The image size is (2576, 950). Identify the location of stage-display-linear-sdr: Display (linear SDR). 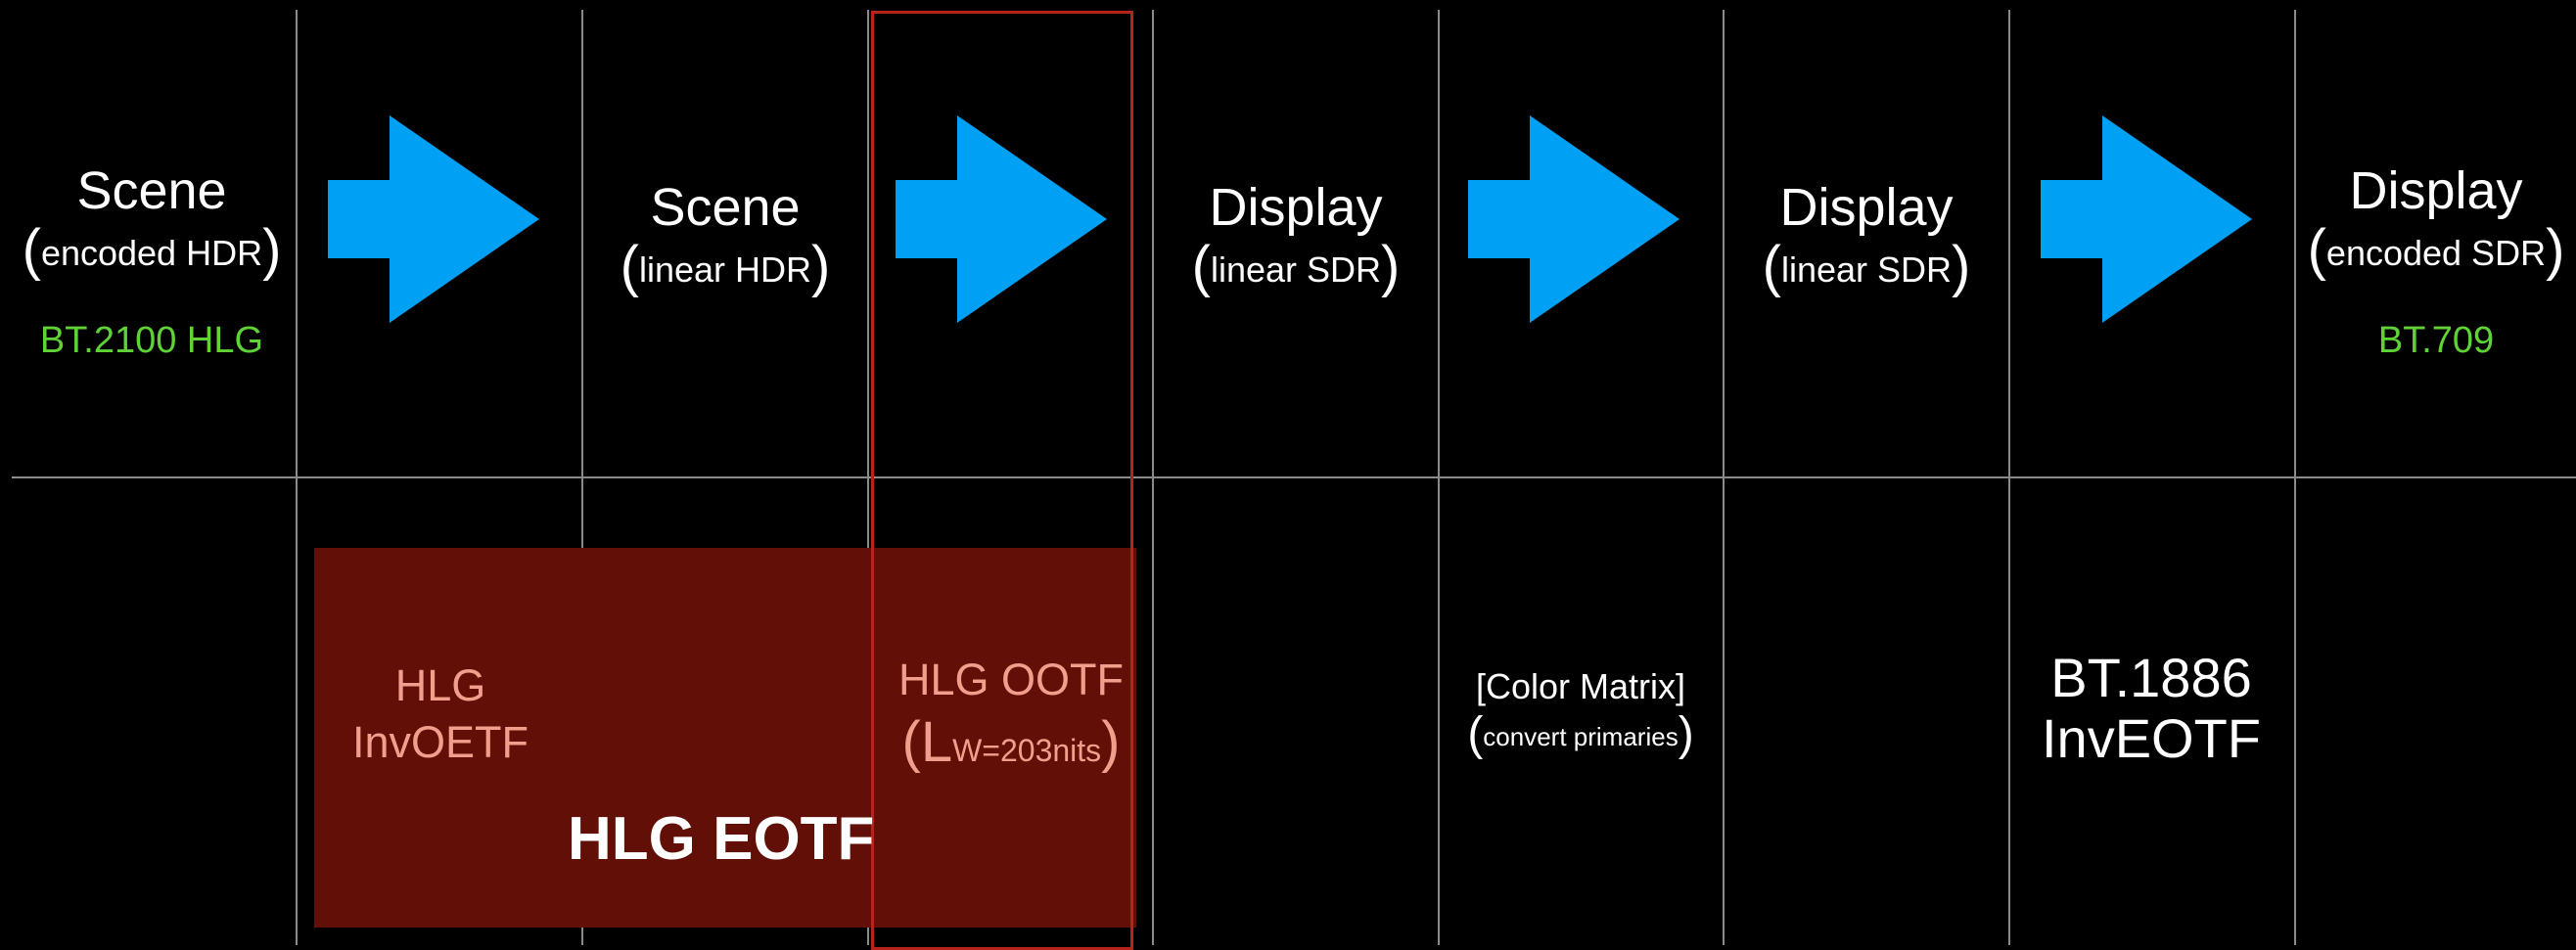
(1296, 238).